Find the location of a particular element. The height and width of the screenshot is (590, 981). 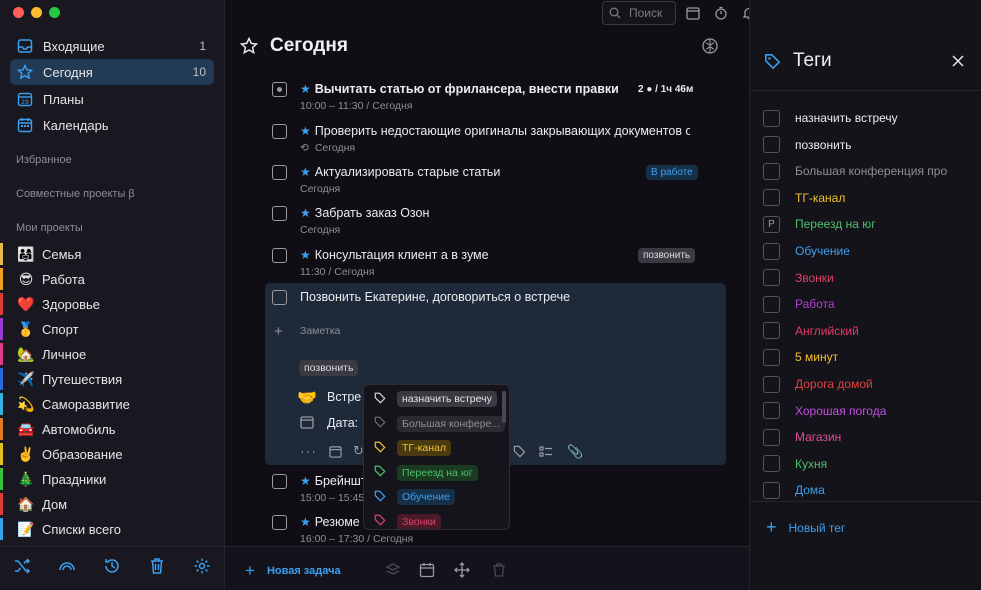

date-button-icon is located at coordinates (335, 454).